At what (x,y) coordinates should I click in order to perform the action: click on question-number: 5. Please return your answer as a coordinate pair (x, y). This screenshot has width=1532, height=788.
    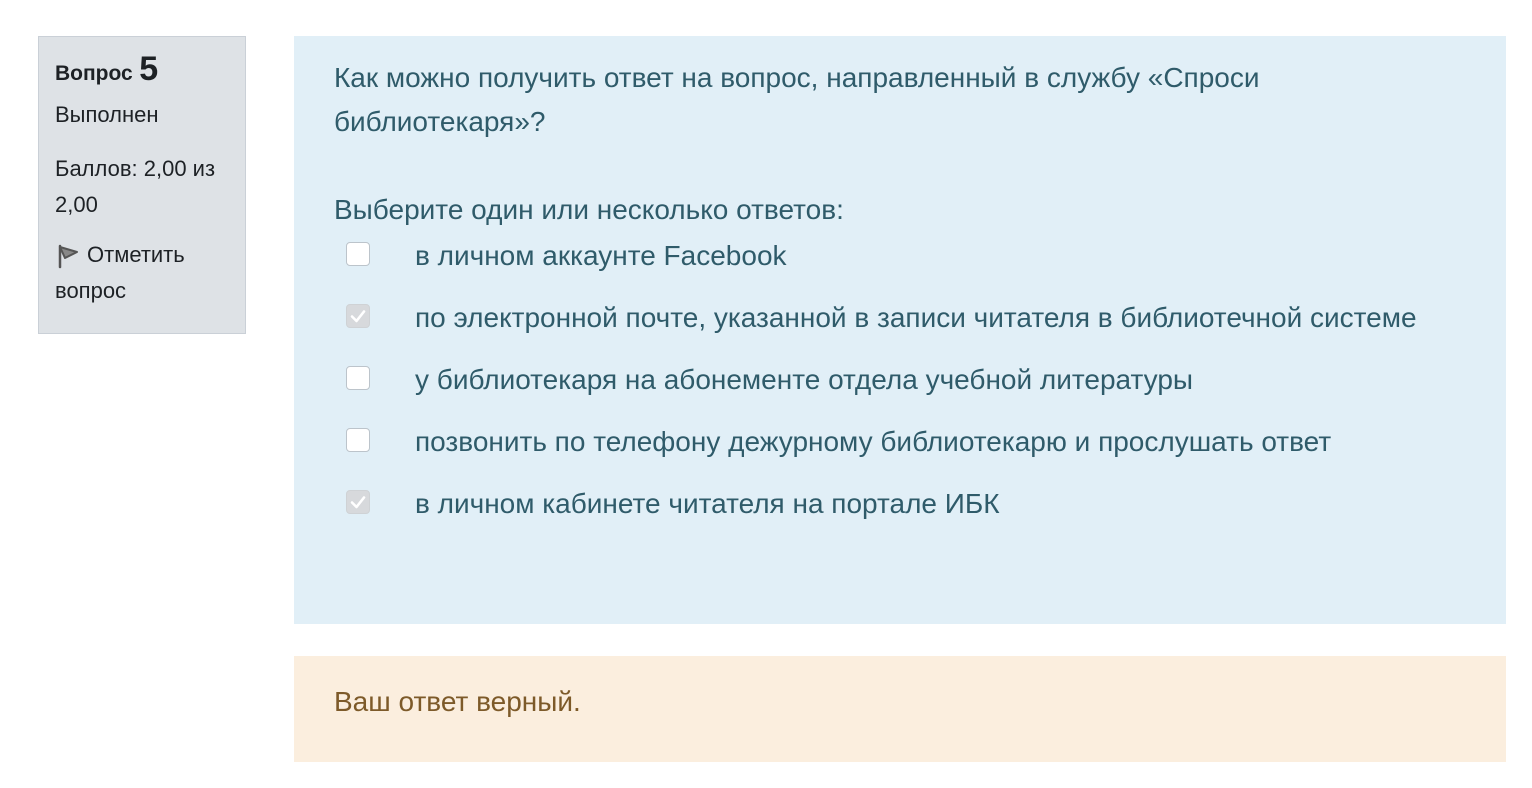
    Looking at the image, I should click on (149, 69).